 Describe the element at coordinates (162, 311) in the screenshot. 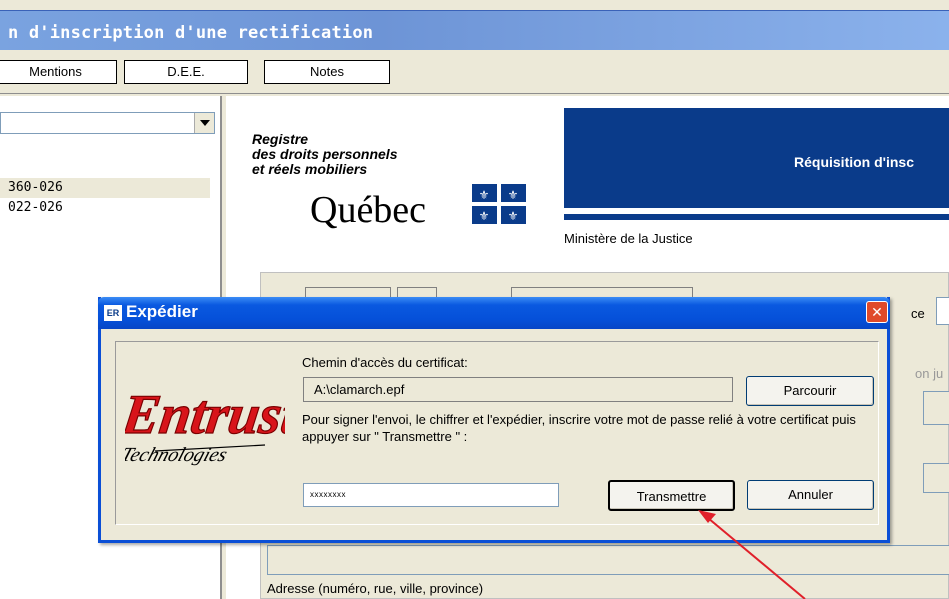

I see `dialog-title: Expédier` at that location.